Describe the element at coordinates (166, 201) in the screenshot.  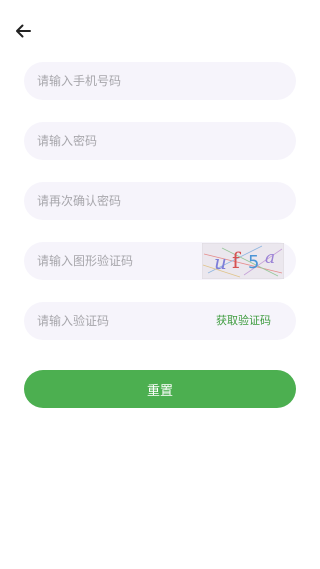
I see `confirm-password-input` at that location.